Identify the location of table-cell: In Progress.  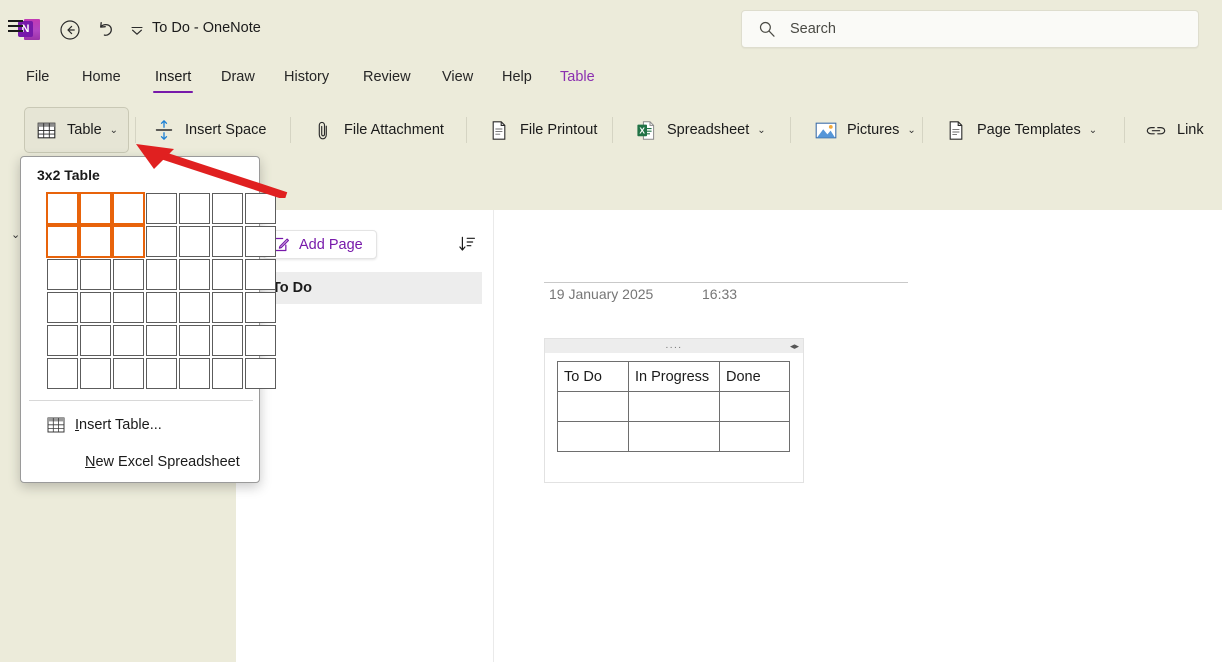
(674, 376).